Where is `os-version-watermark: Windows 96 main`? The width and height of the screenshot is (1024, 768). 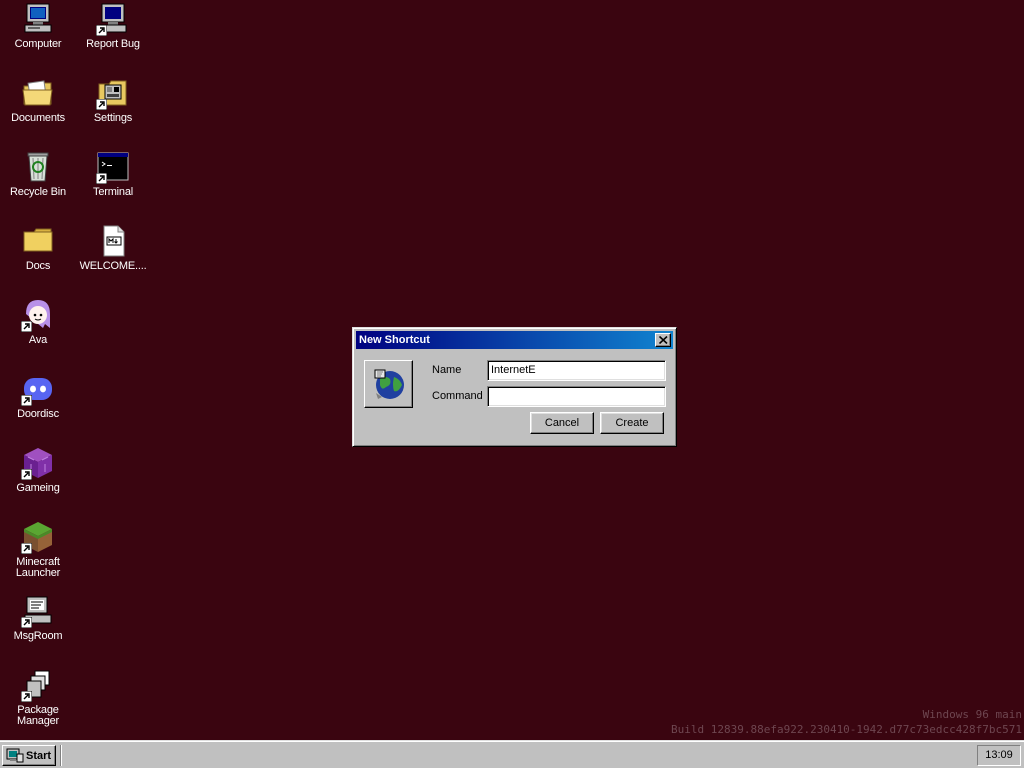 os-version-watermark: Windows 96 main is located at coordinates (972, 714).